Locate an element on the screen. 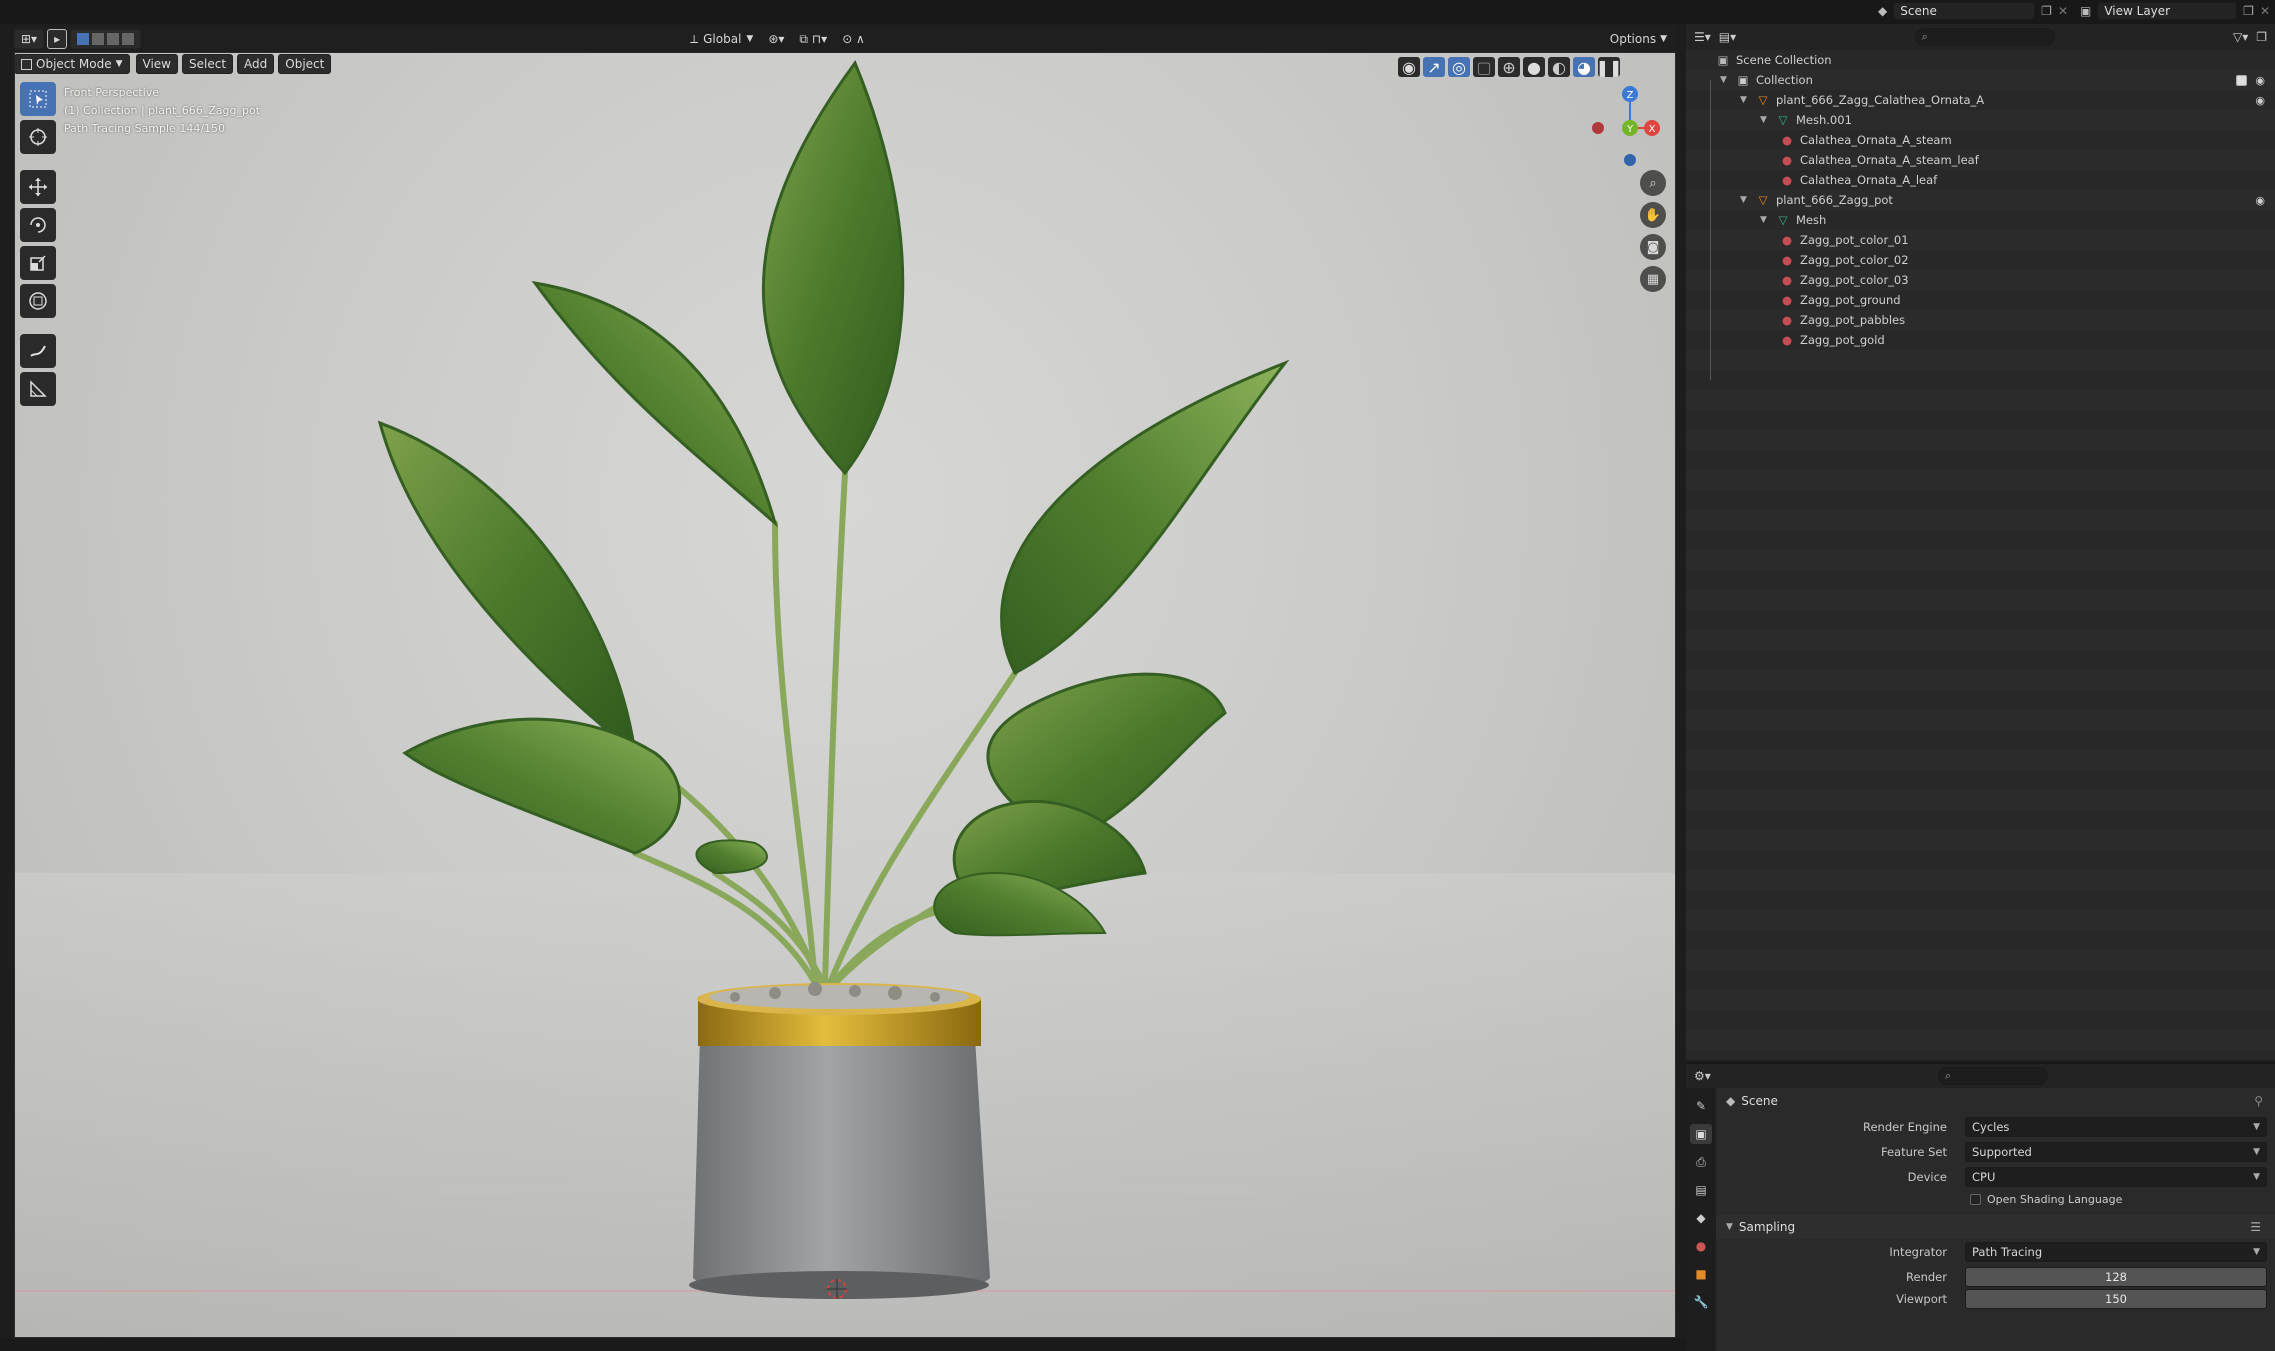 The width and height of the screenshot is (2275, 1351). transform-tool is located at coordinates (38, 301).